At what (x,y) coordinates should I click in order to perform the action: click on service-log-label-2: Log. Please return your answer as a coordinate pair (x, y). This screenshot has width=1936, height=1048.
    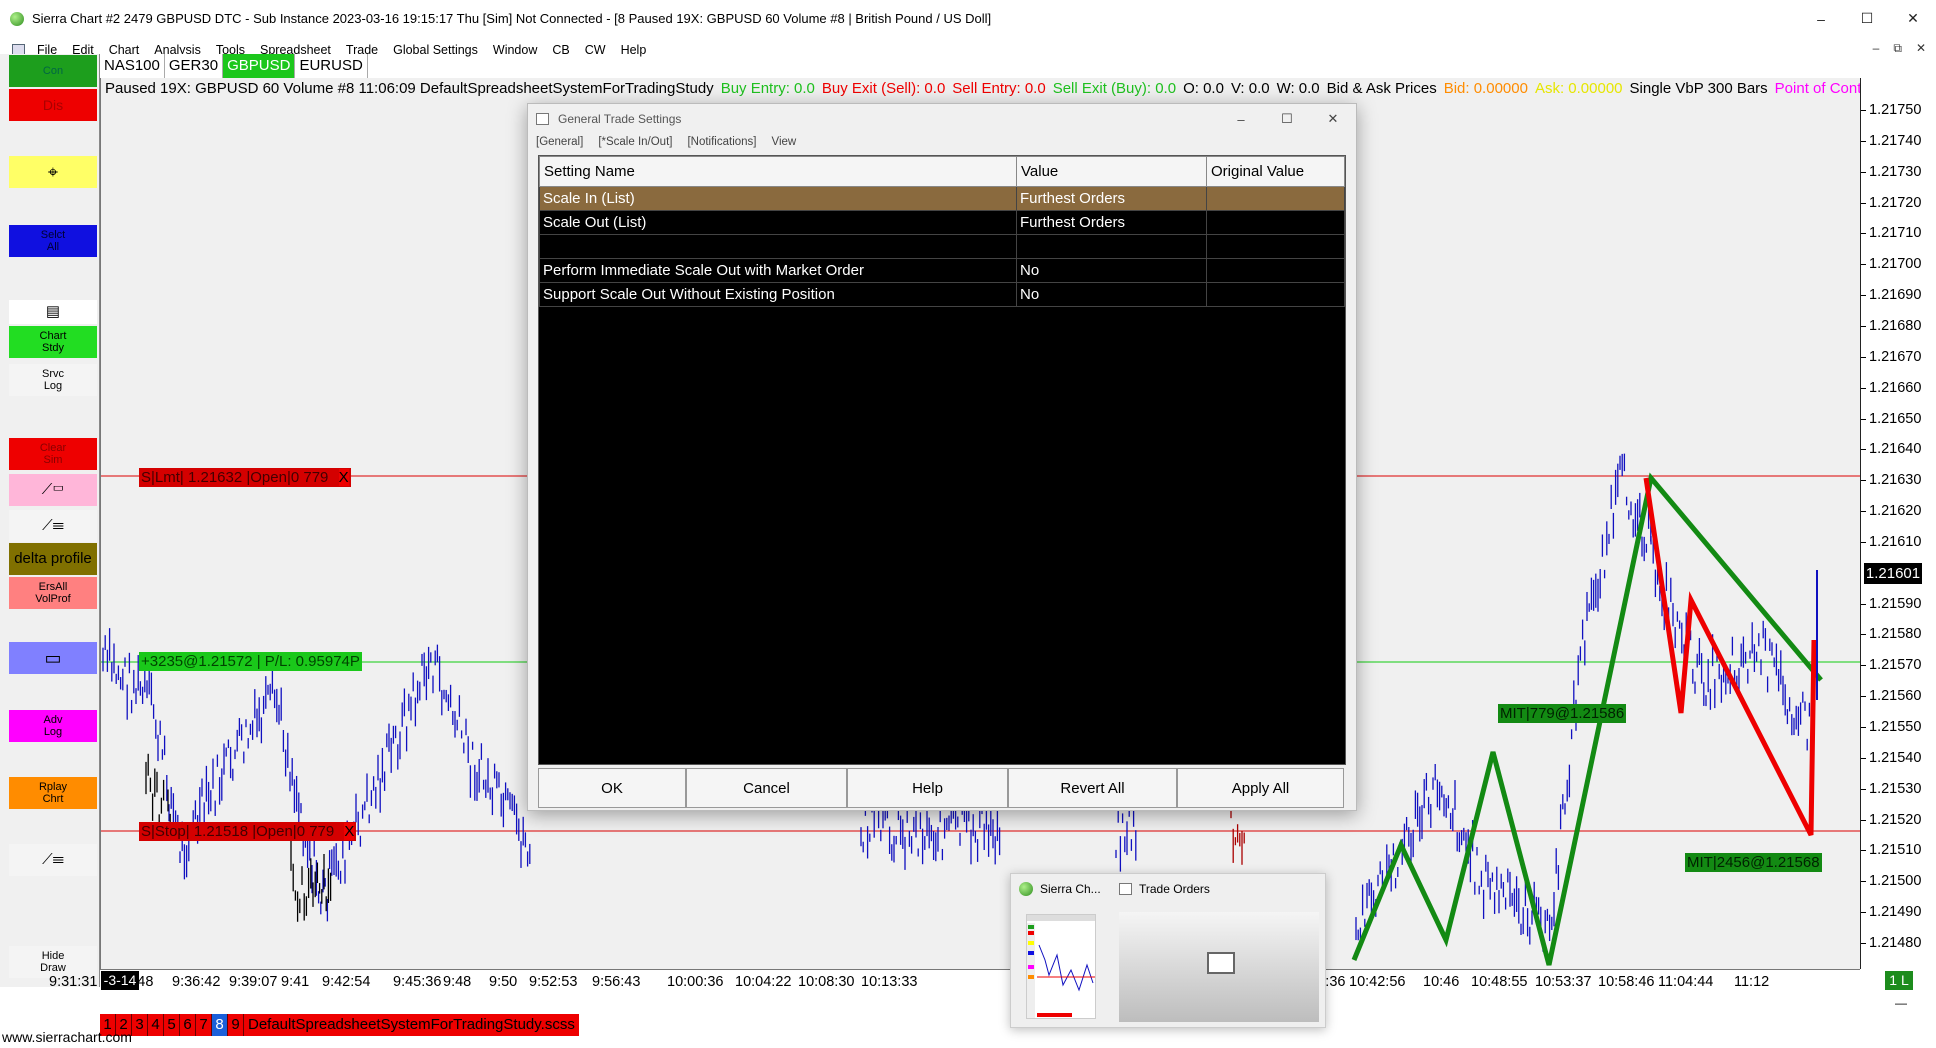
    Looking at the image, I should click on (53, 386).